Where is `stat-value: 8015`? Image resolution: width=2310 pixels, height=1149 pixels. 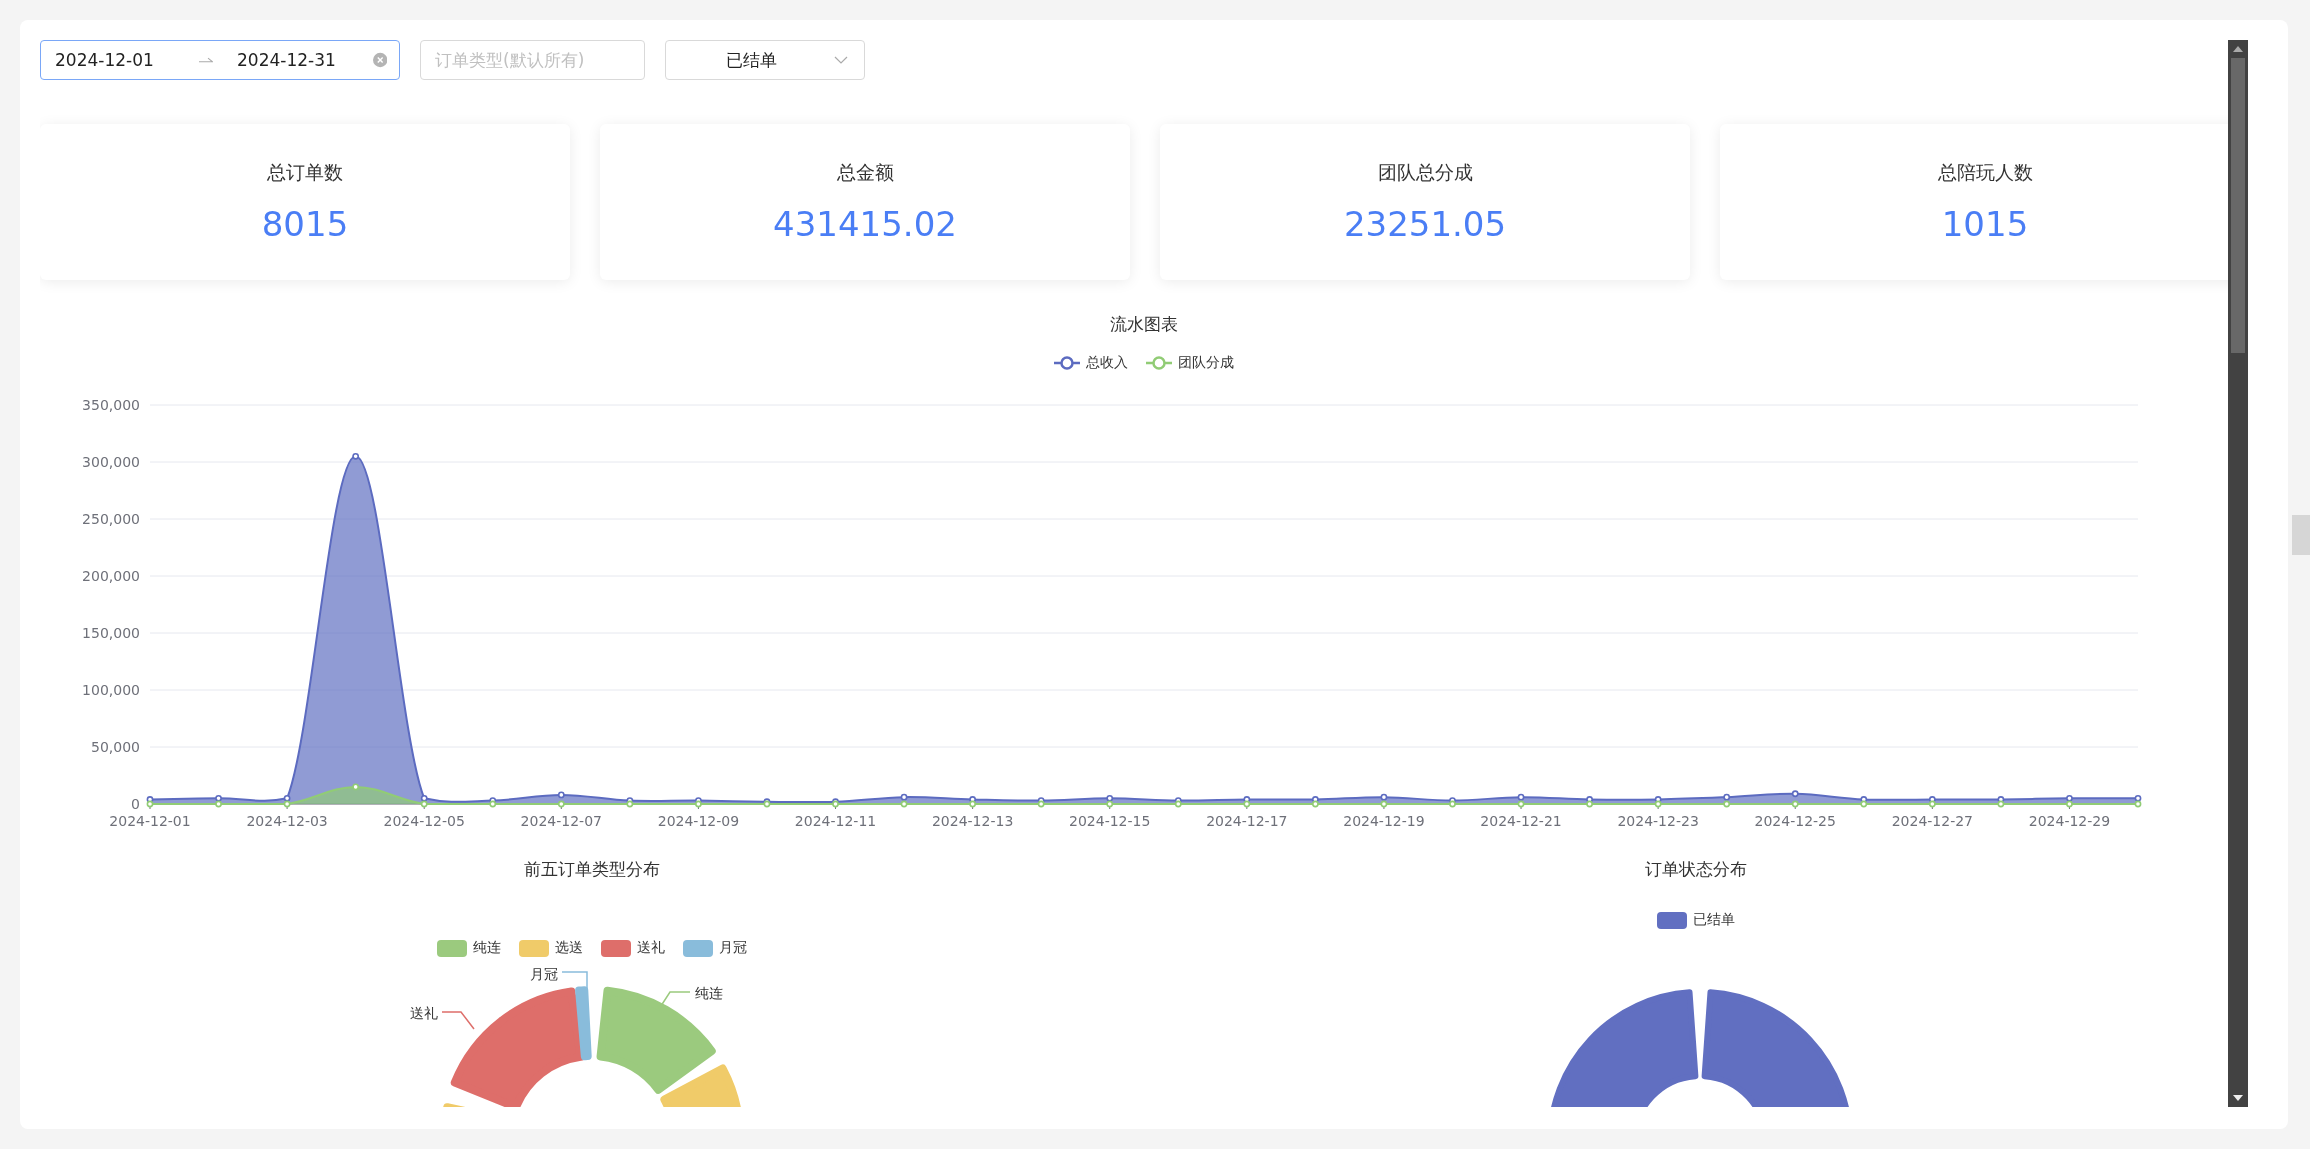 stat-value: 8015 is located at coordinates (305, 224).